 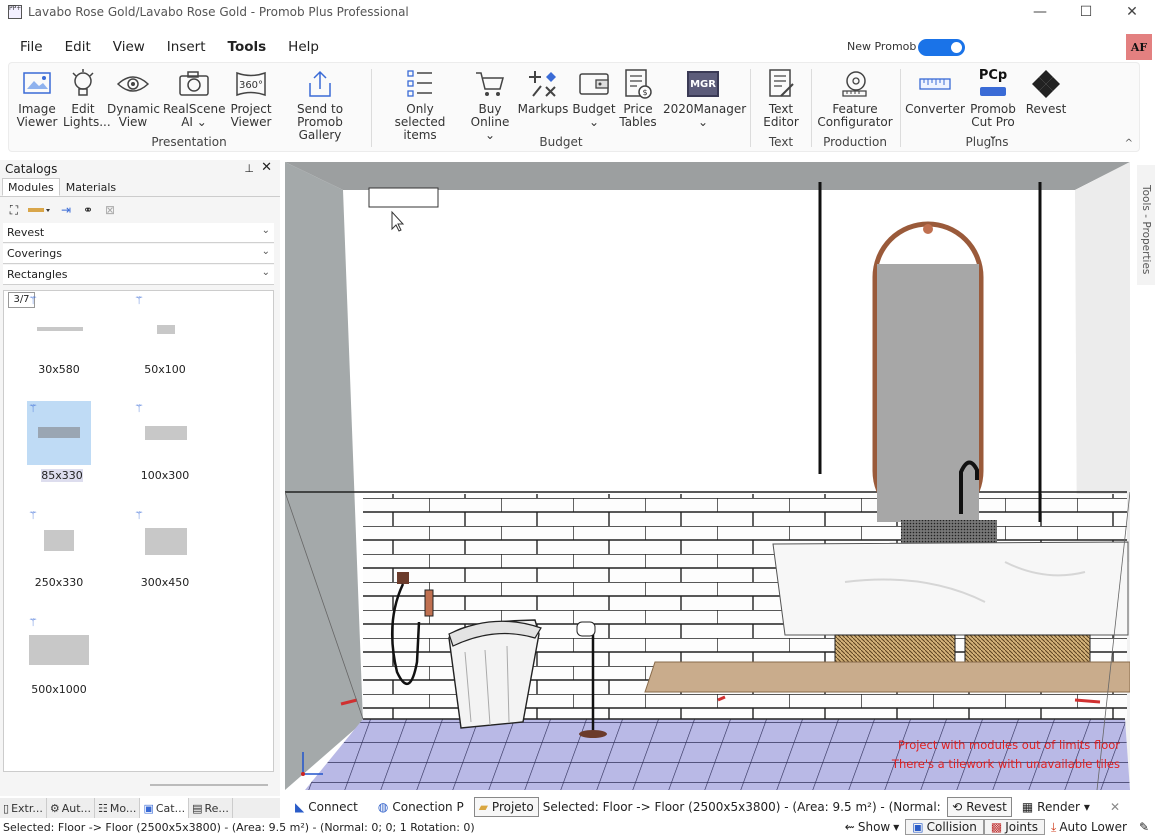 I want to click on only-selected-items-button: Only selected items, so click(x=420, y=104).